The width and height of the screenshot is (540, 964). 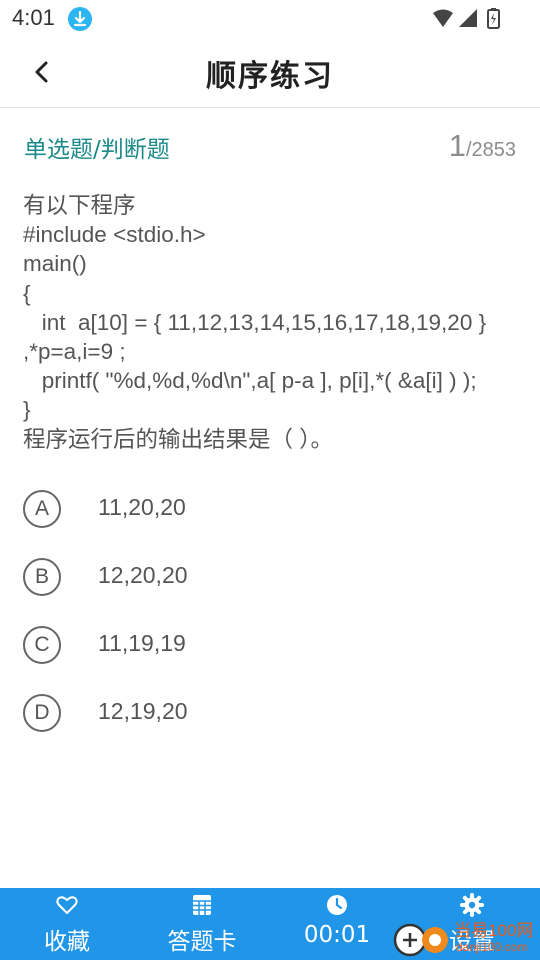 What do you see at coordinates (143, 711) in the screenshot?
I see `option-text-d: 12,19,20` at bounding box center [143, 711].